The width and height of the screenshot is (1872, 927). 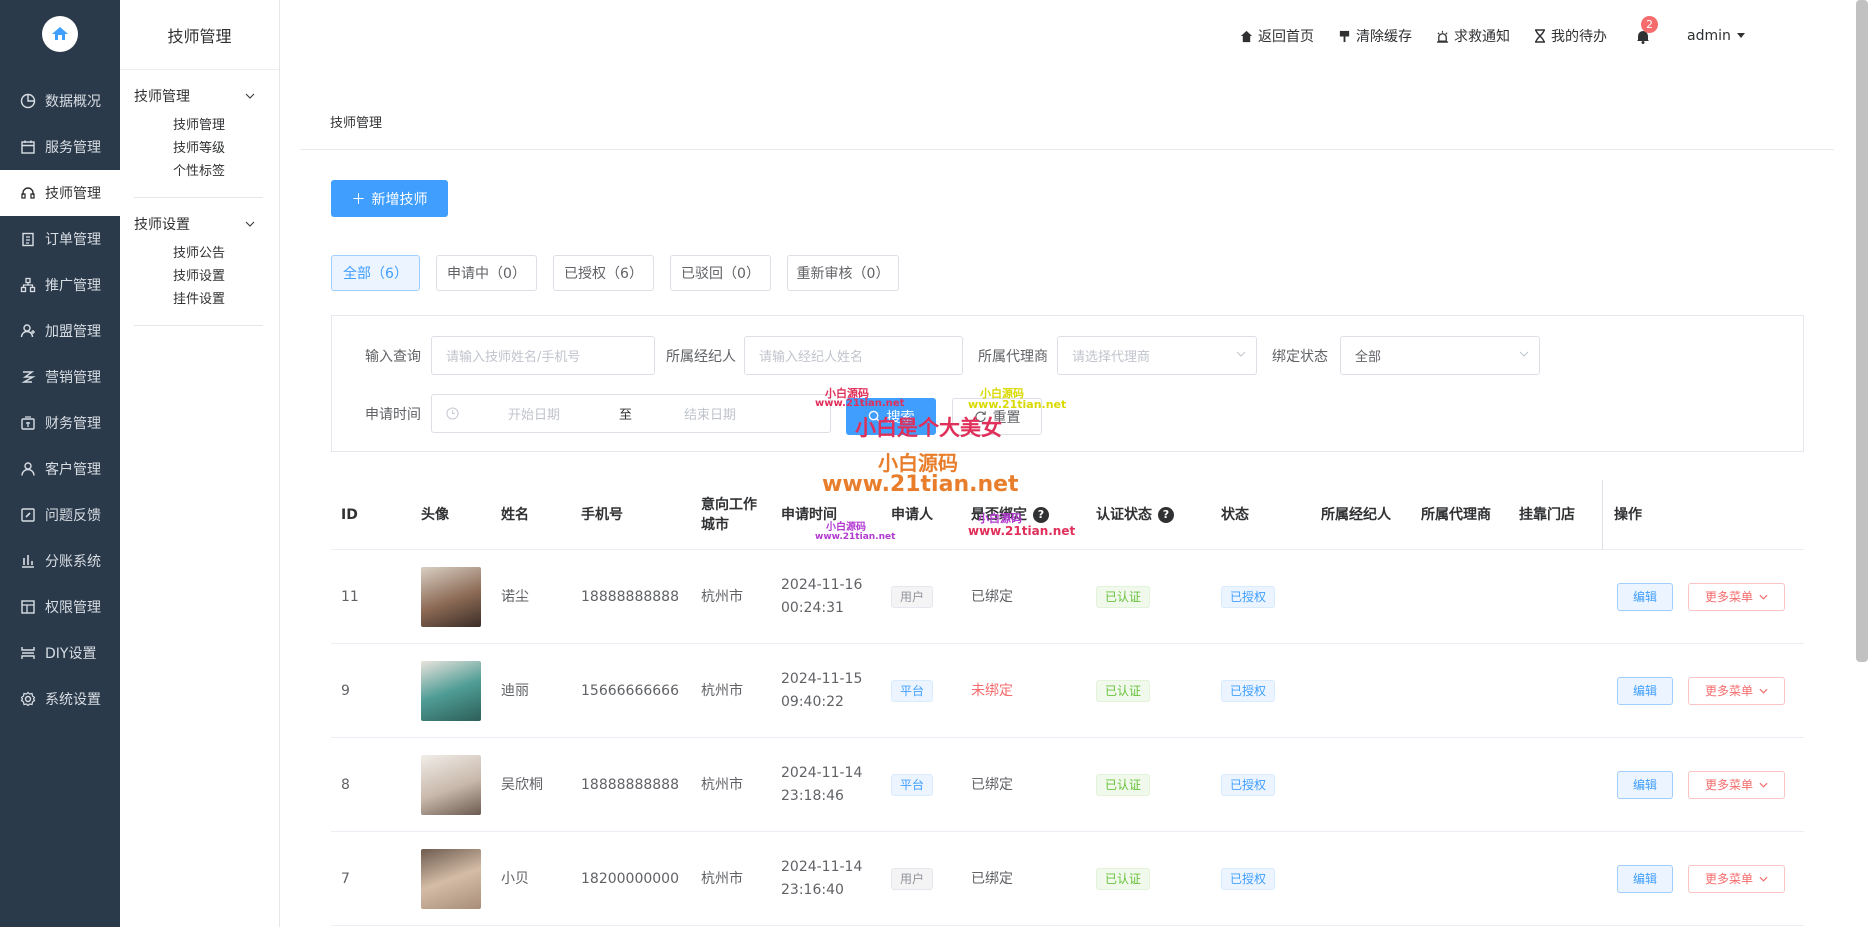 I want to click on clear-cache-label: 清除缓存, so click(x=1384, y=37).